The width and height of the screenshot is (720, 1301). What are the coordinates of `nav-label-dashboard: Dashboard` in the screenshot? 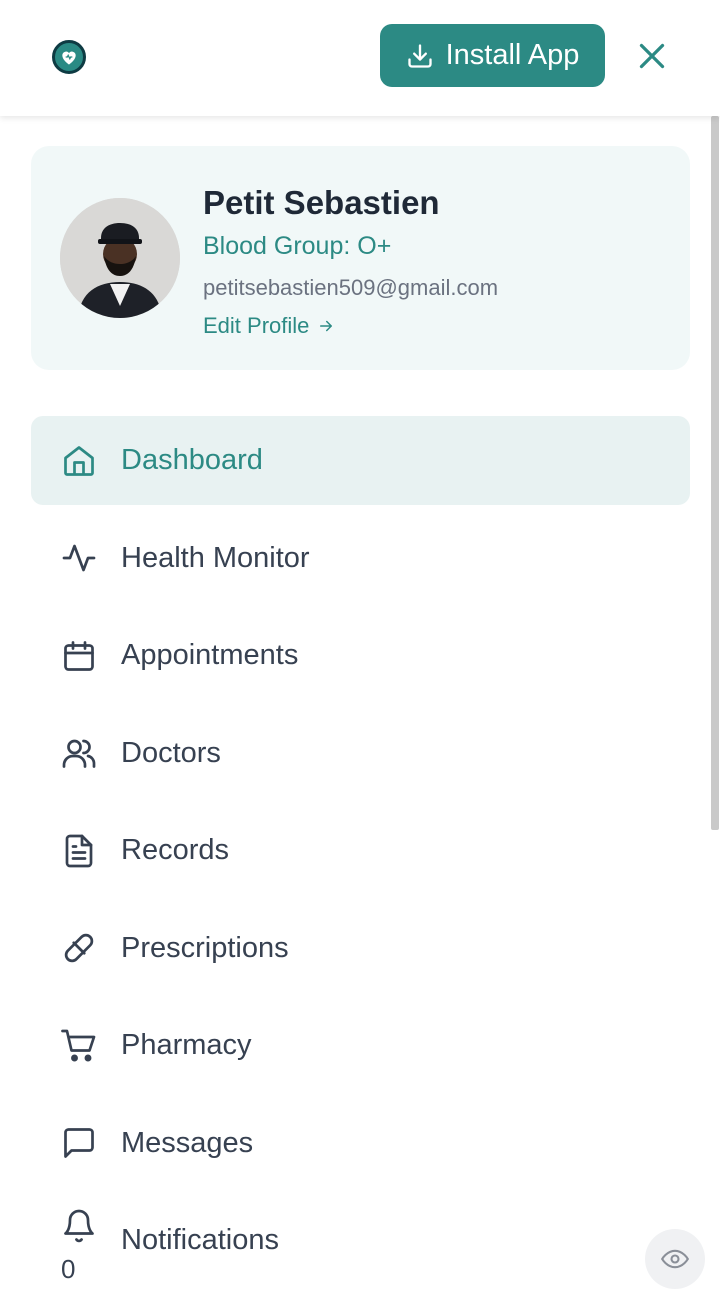 It's located at (192, 460).